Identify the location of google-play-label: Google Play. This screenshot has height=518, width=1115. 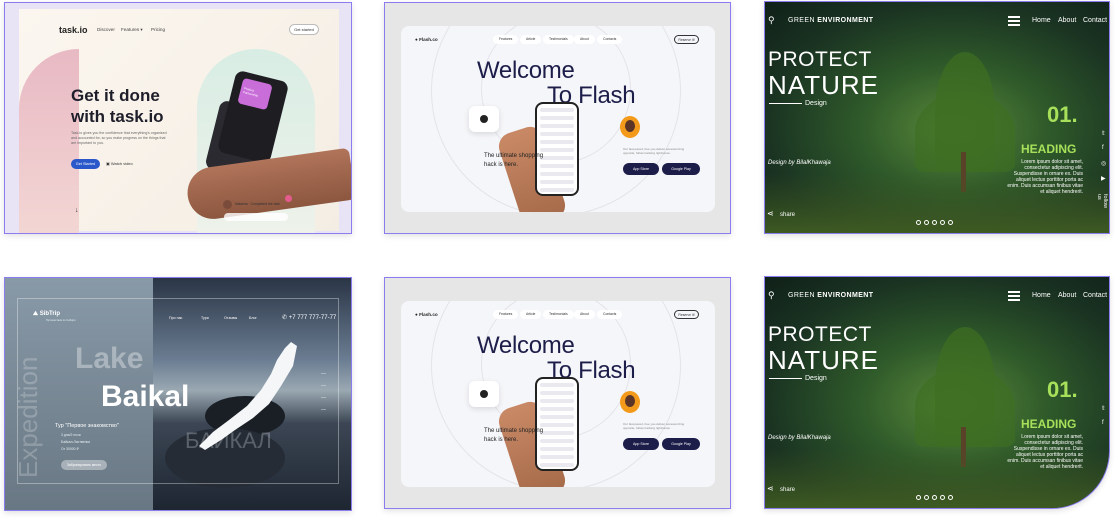
(681, 444).